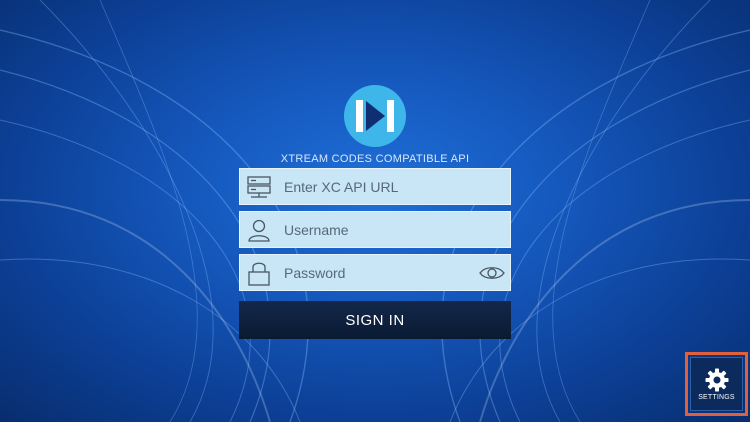 This screenshot has height=422, width=750. Describe the element at coordinates (259, 186) in the screenshot. I see `server-icon` at that location.